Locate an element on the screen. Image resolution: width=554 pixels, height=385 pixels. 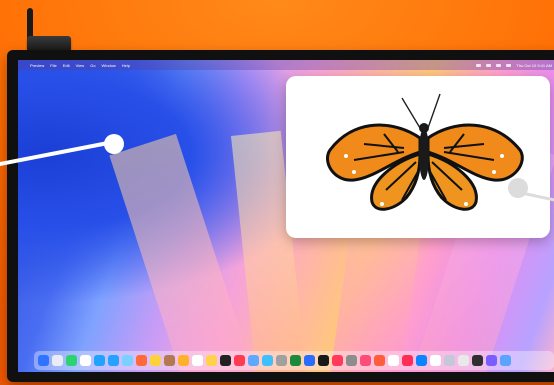
menu-item-edit: Edit is located at coordinates (66, 65).